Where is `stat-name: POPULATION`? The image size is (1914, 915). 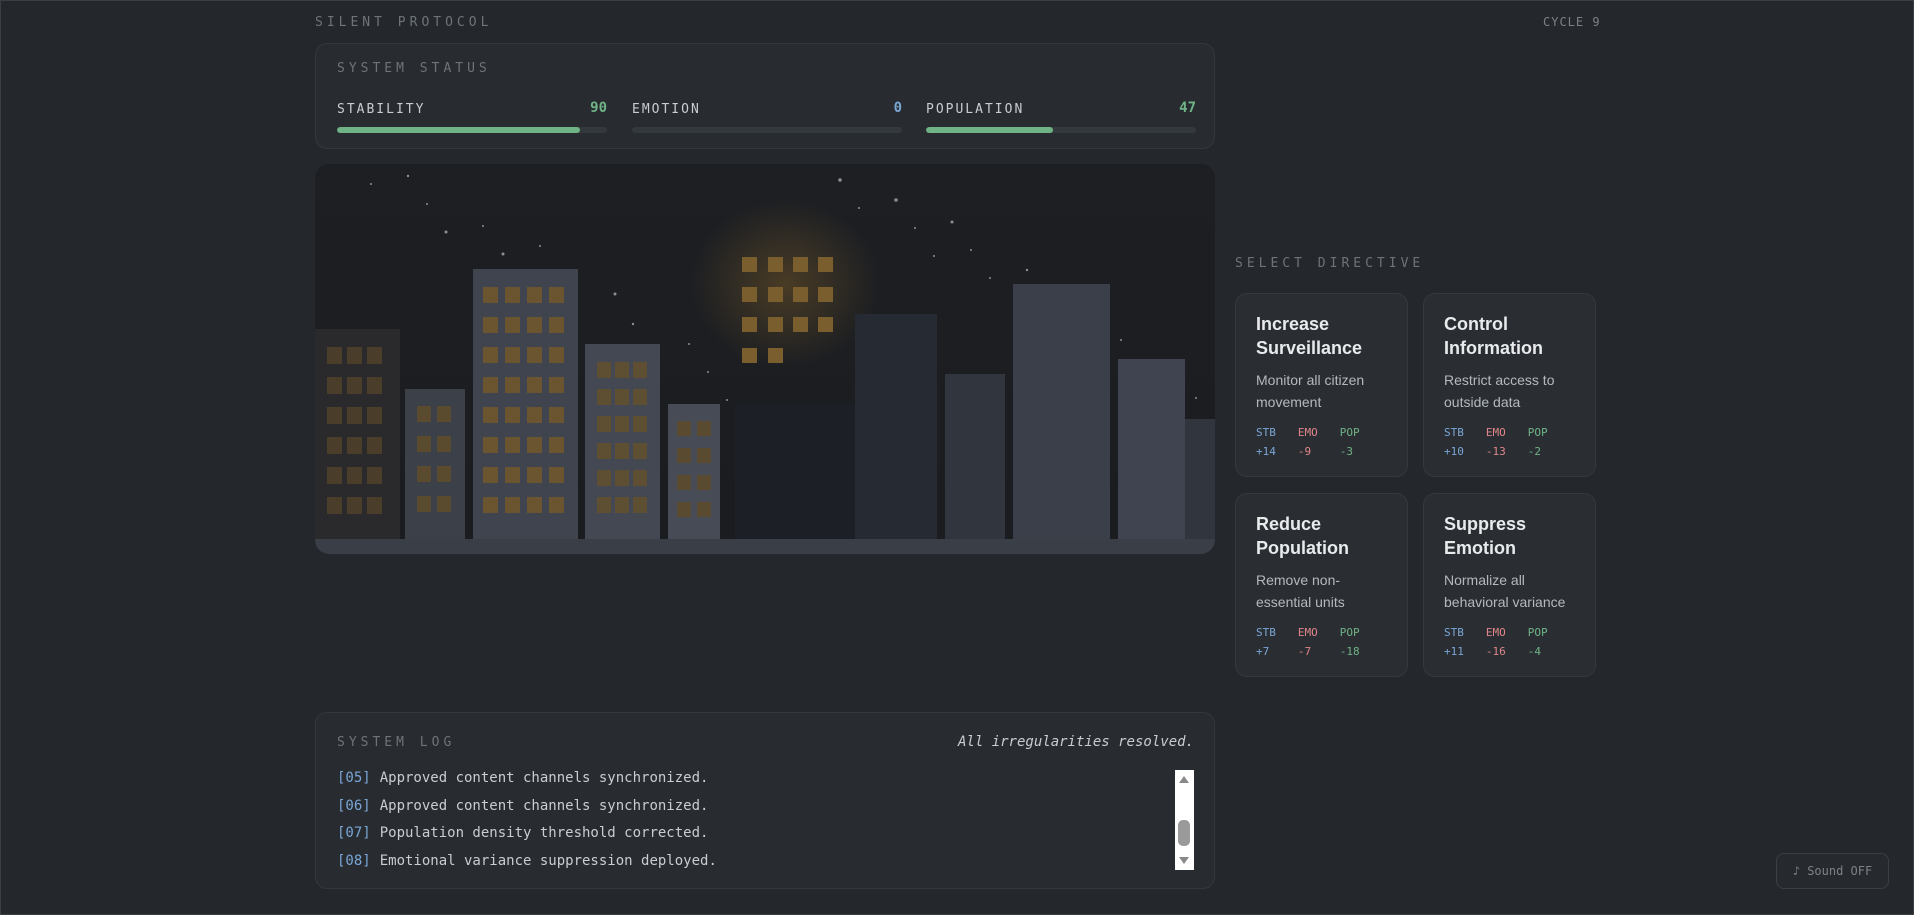
stat-name: POPULATION is located at coordinates (975, 109).